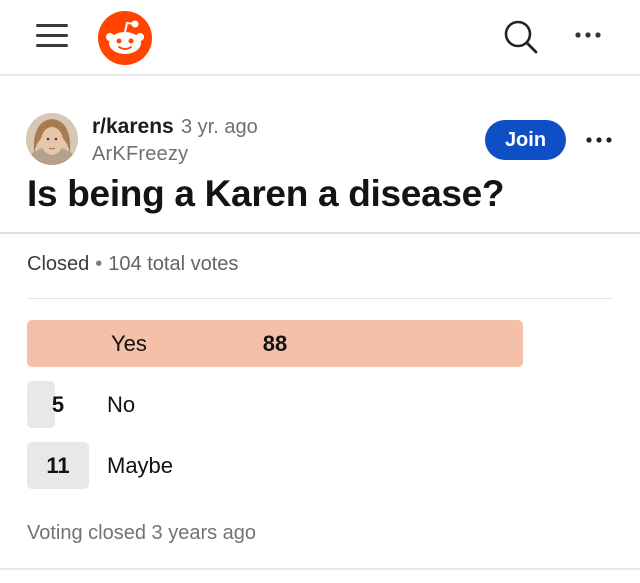  I want to click on post-more-options-icon, so click(599, 140).